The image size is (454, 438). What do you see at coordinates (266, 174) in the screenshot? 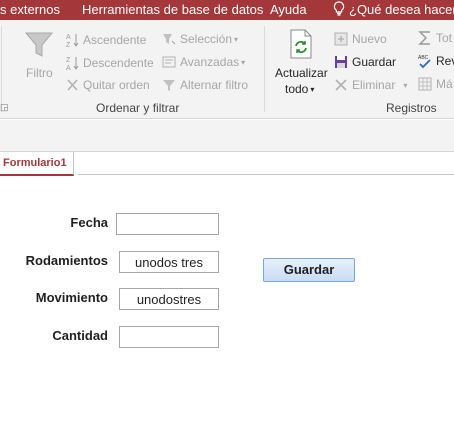
I see `tab-underline` at bounding box center [266, 174].